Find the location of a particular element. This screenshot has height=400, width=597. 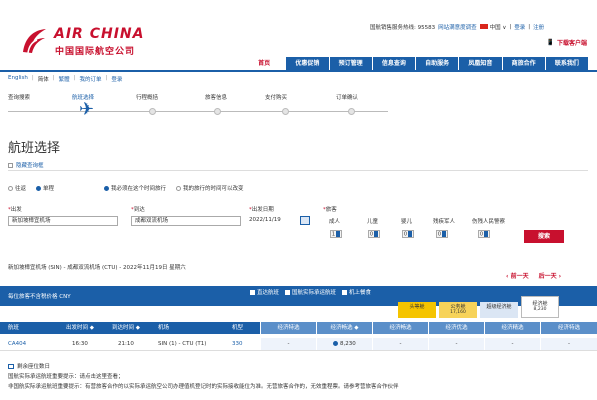

notice-ca-operated: 国航实际承运航班重要提示：请点击这里查看； is located at coordinates (66, 377).